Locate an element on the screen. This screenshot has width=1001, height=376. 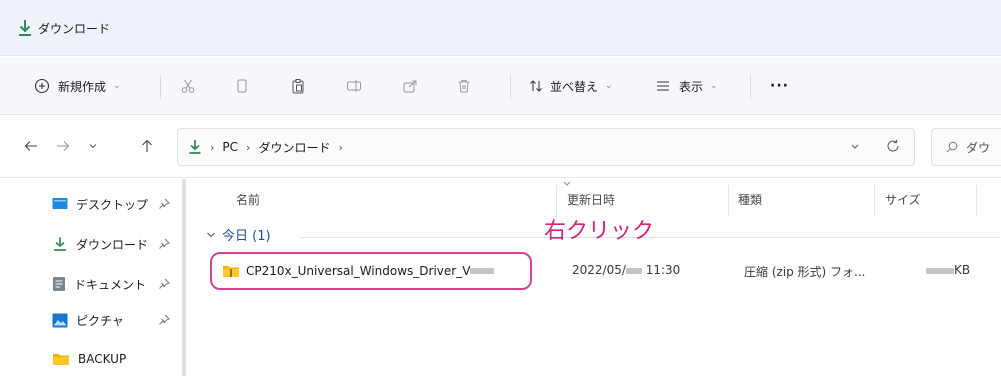
share-icon is located at coordinates (410, 86).